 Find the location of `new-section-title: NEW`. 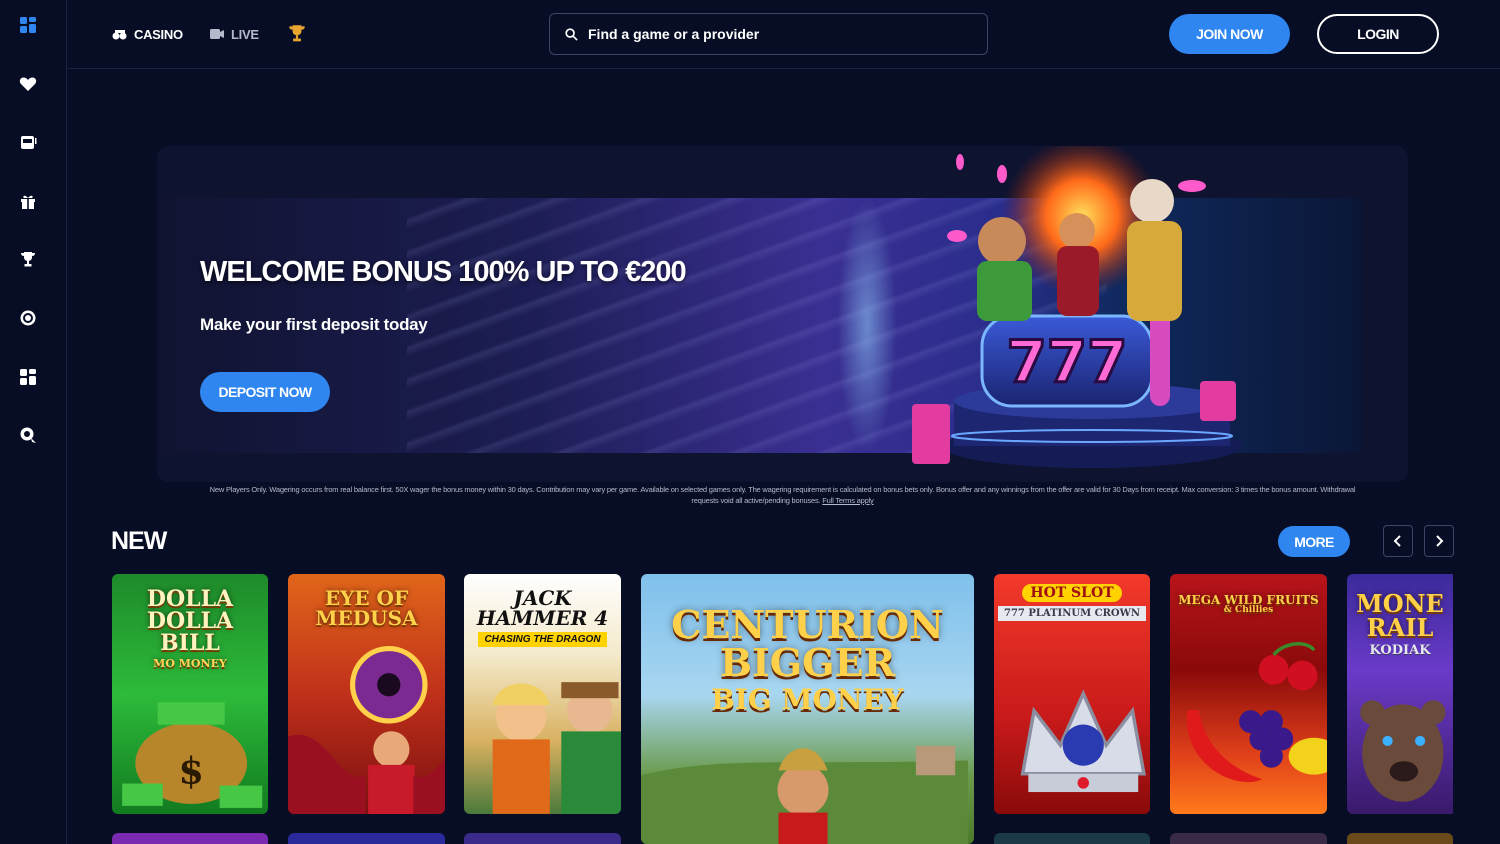

new-section-title: NEW is located at coordinates (139, 541).